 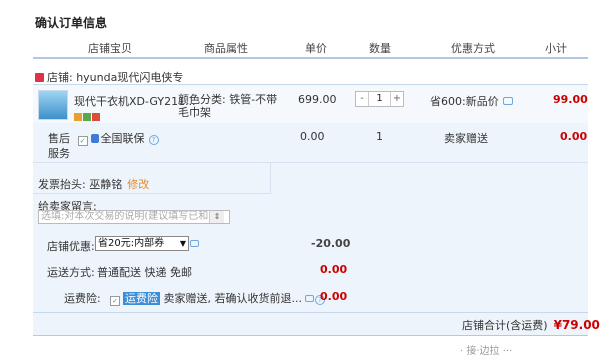 I want to click on coupon-amount: -20.00, so click(x=331, y=243).